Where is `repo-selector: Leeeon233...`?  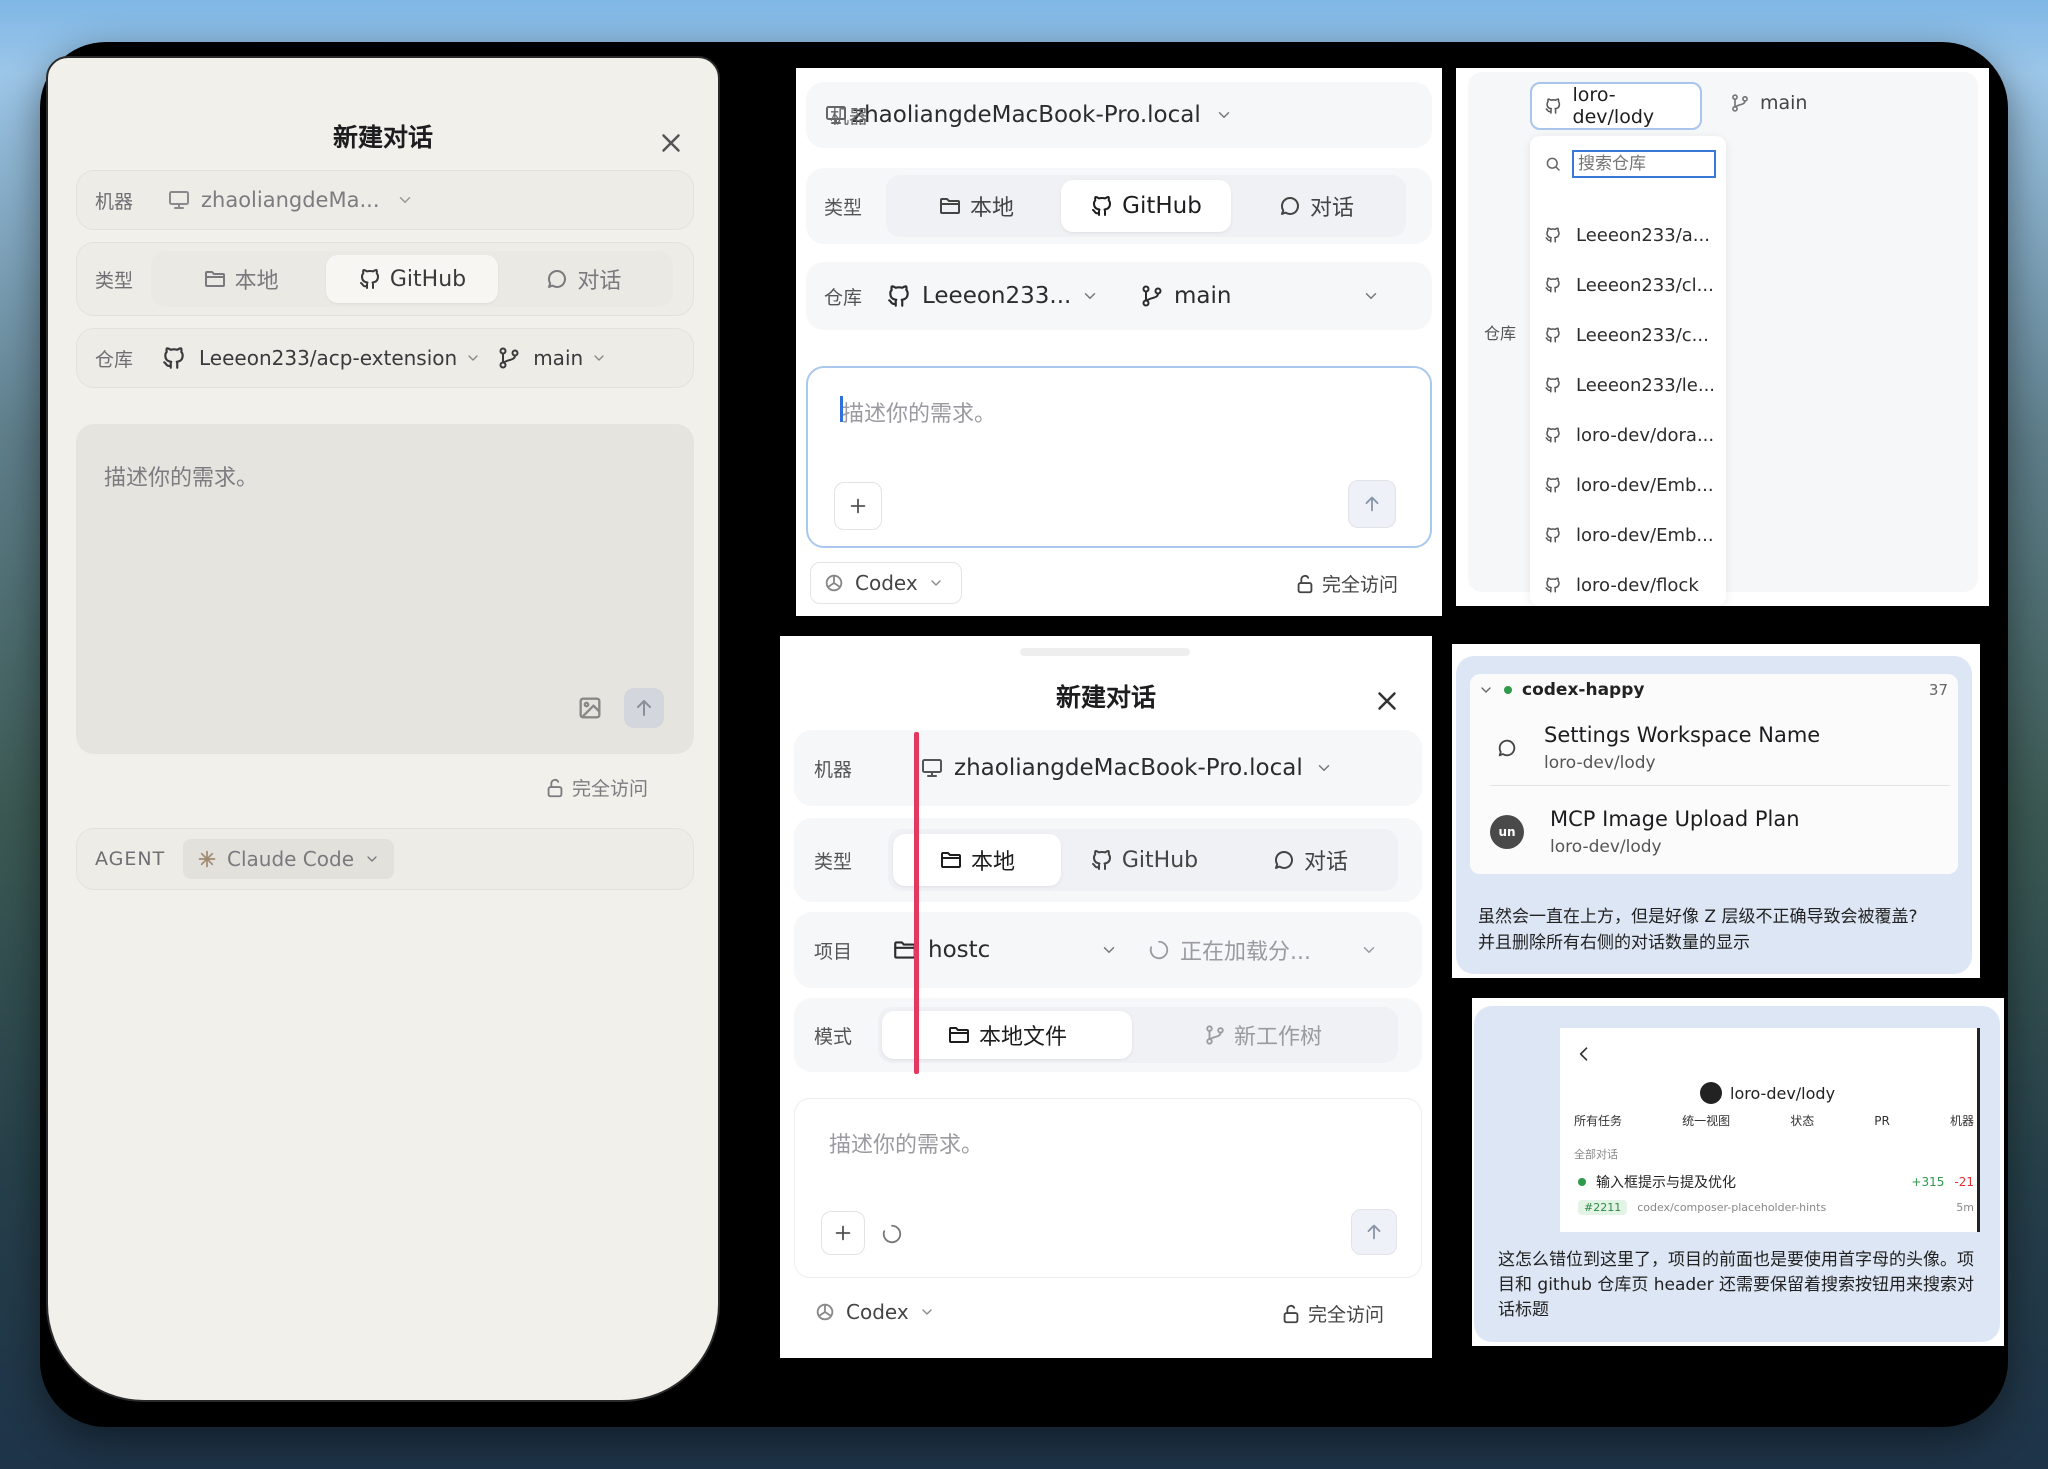
repo-selector: Leeeon233... is located at coordinates (1011, 296).